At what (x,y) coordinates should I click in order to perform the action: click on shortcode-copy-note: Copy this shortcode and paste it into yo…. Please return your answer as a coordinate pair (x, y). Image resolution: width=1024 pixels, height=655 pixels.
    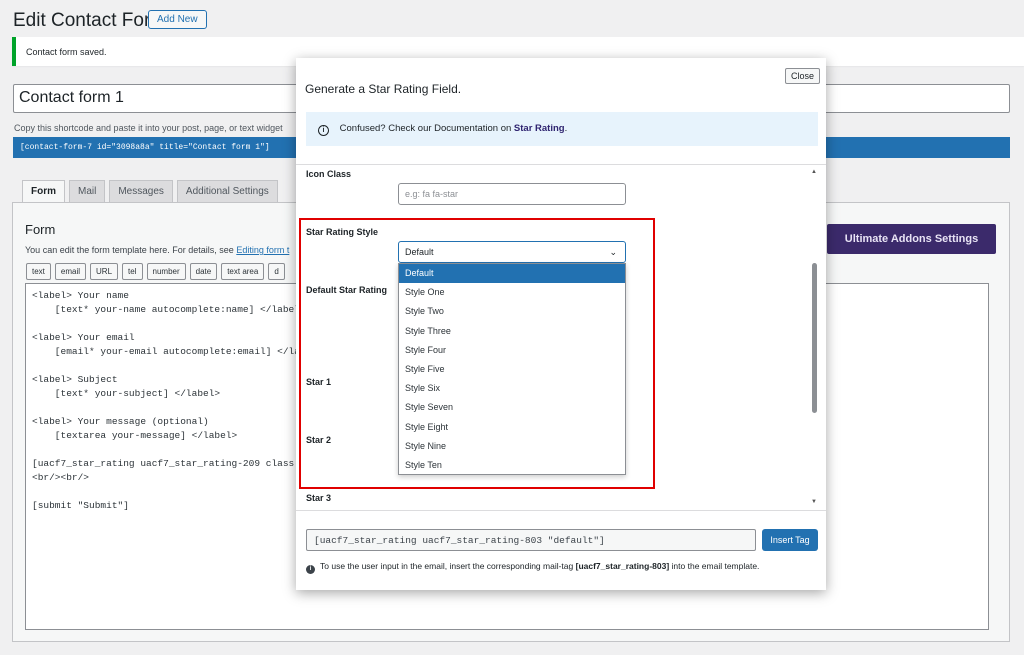
    Looking at the image, I should click on (148, 128).